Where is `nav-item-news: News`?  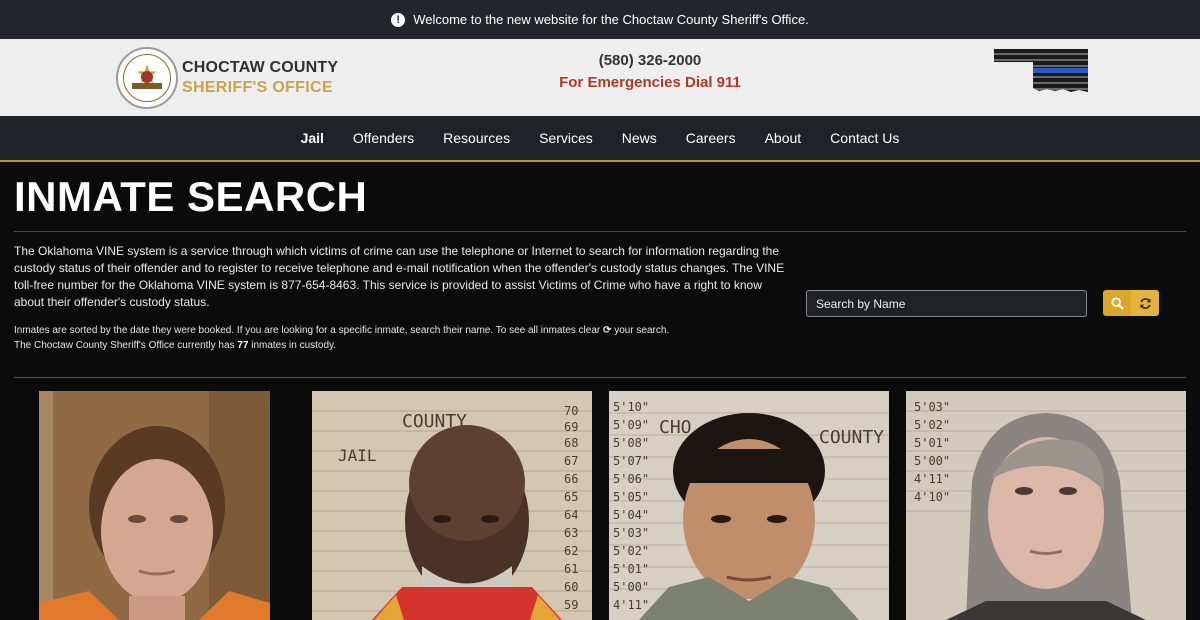 nav-item-news: News is located at coordinates (639, 138).